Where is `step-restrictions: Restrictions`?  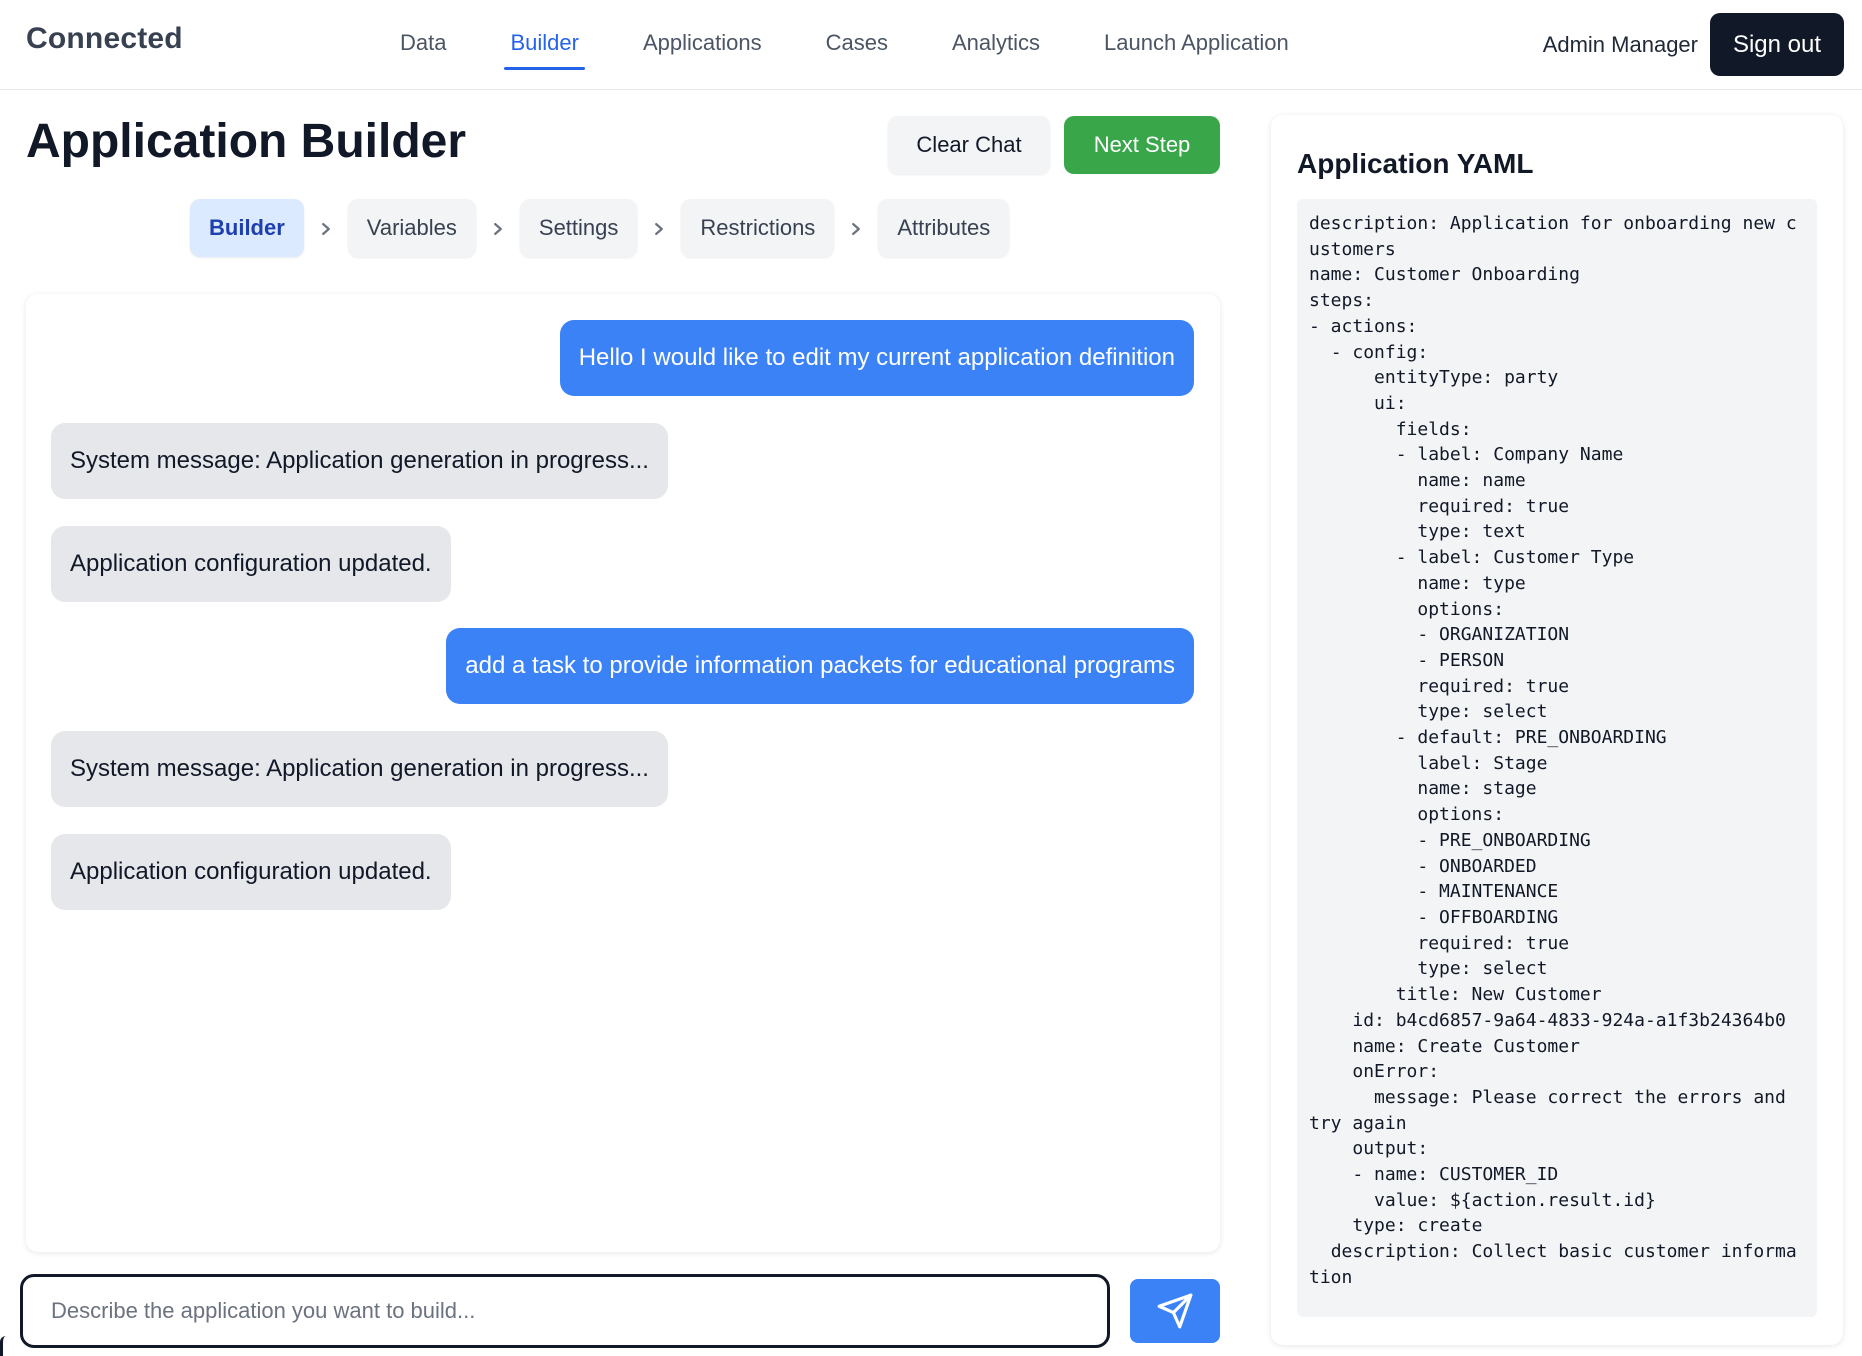
step-restrictions: Restrictions is located at coordinates (758, 228).